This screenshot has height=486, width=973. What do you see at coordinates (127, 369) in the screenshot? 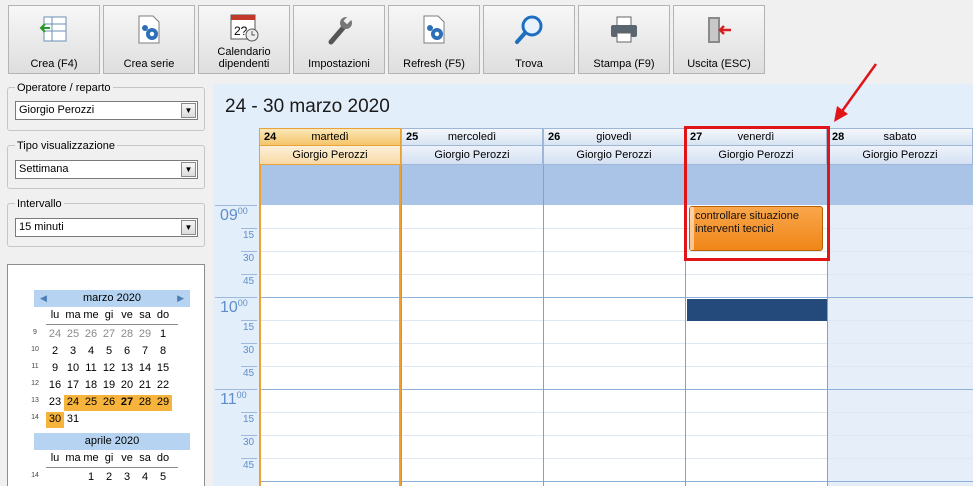
I see `calendar-day: 13` at bounding box center [127, 369].